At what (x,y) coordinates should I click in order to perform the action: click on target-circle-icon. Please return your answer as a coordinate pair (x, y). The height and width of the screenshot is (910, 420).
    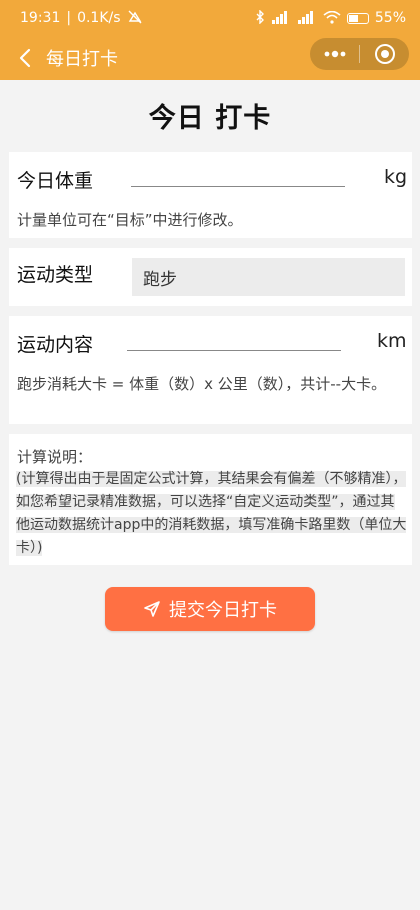
    Looking at the image, I should click on (384, 54).